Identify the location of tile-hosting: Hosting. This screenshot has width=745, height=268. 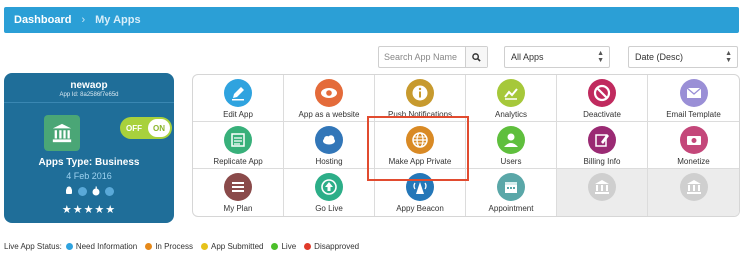
(329, 145).